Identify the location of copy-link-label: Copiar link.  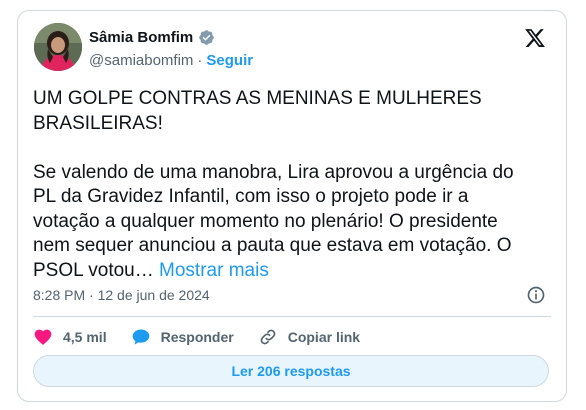
(324, 337).